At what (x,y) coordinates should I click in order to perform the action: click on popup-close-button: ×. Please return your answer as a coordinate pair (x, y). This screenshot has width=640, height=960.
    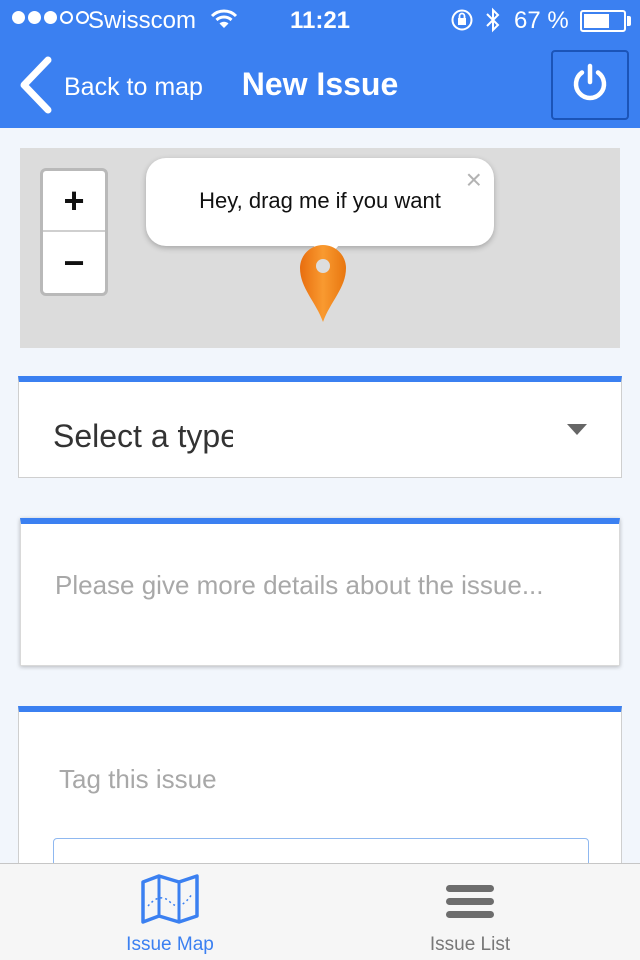
    Looking at the image, I should click on (474, 180).